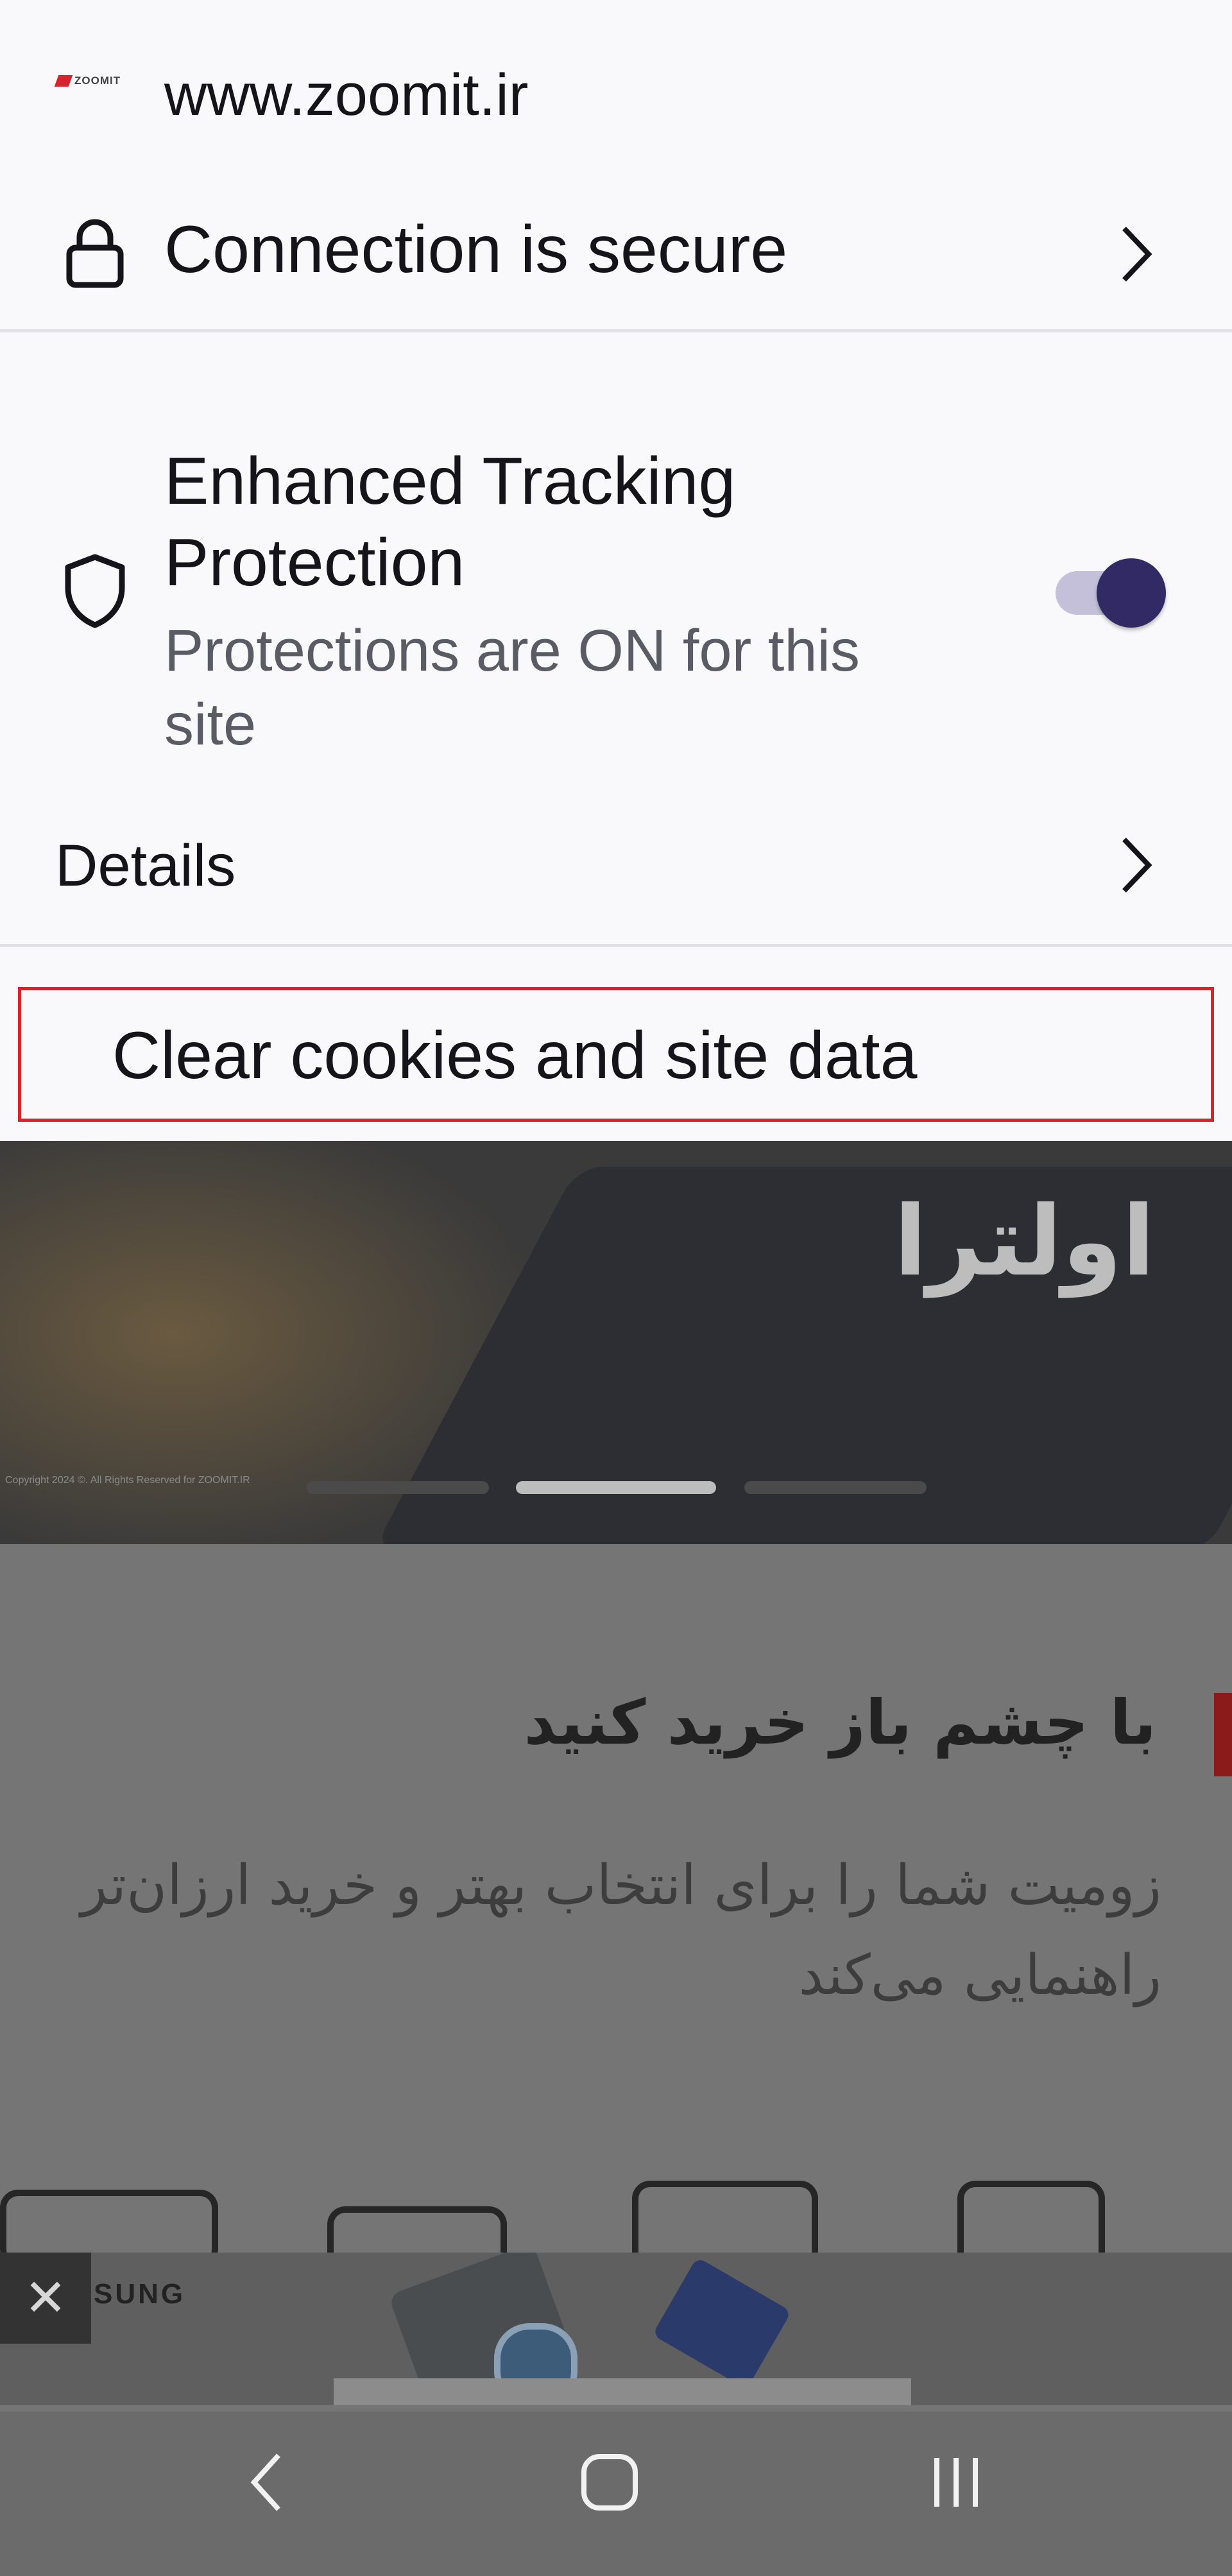  Describe the element at coordinates (616, 1487) in the screenshot. I see `carousel-dot-active` at that location.